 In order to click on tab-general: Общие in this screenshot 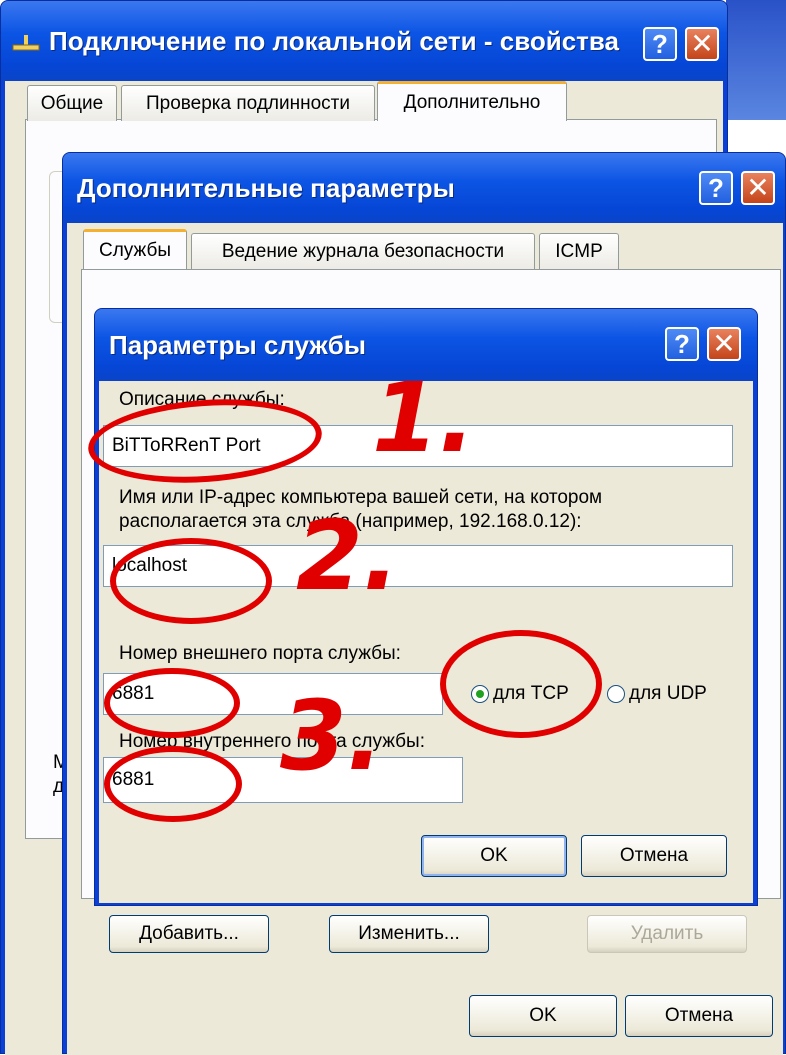, I will do `click(72, 103)`.